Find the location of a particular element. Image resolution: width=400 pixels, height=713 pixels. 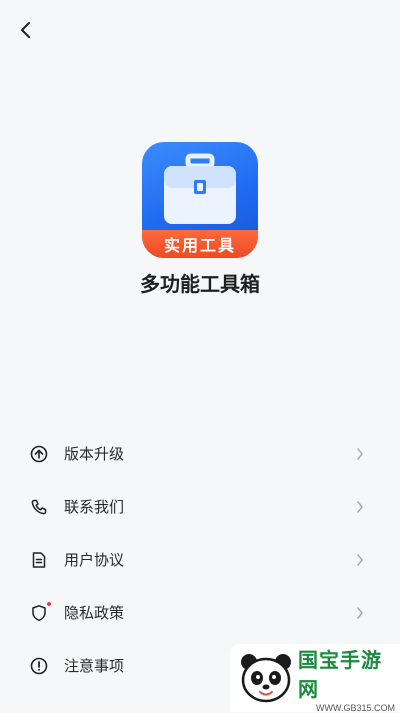

watermark-url: WWW.GB315.COM is located at coordinates (356, 707).